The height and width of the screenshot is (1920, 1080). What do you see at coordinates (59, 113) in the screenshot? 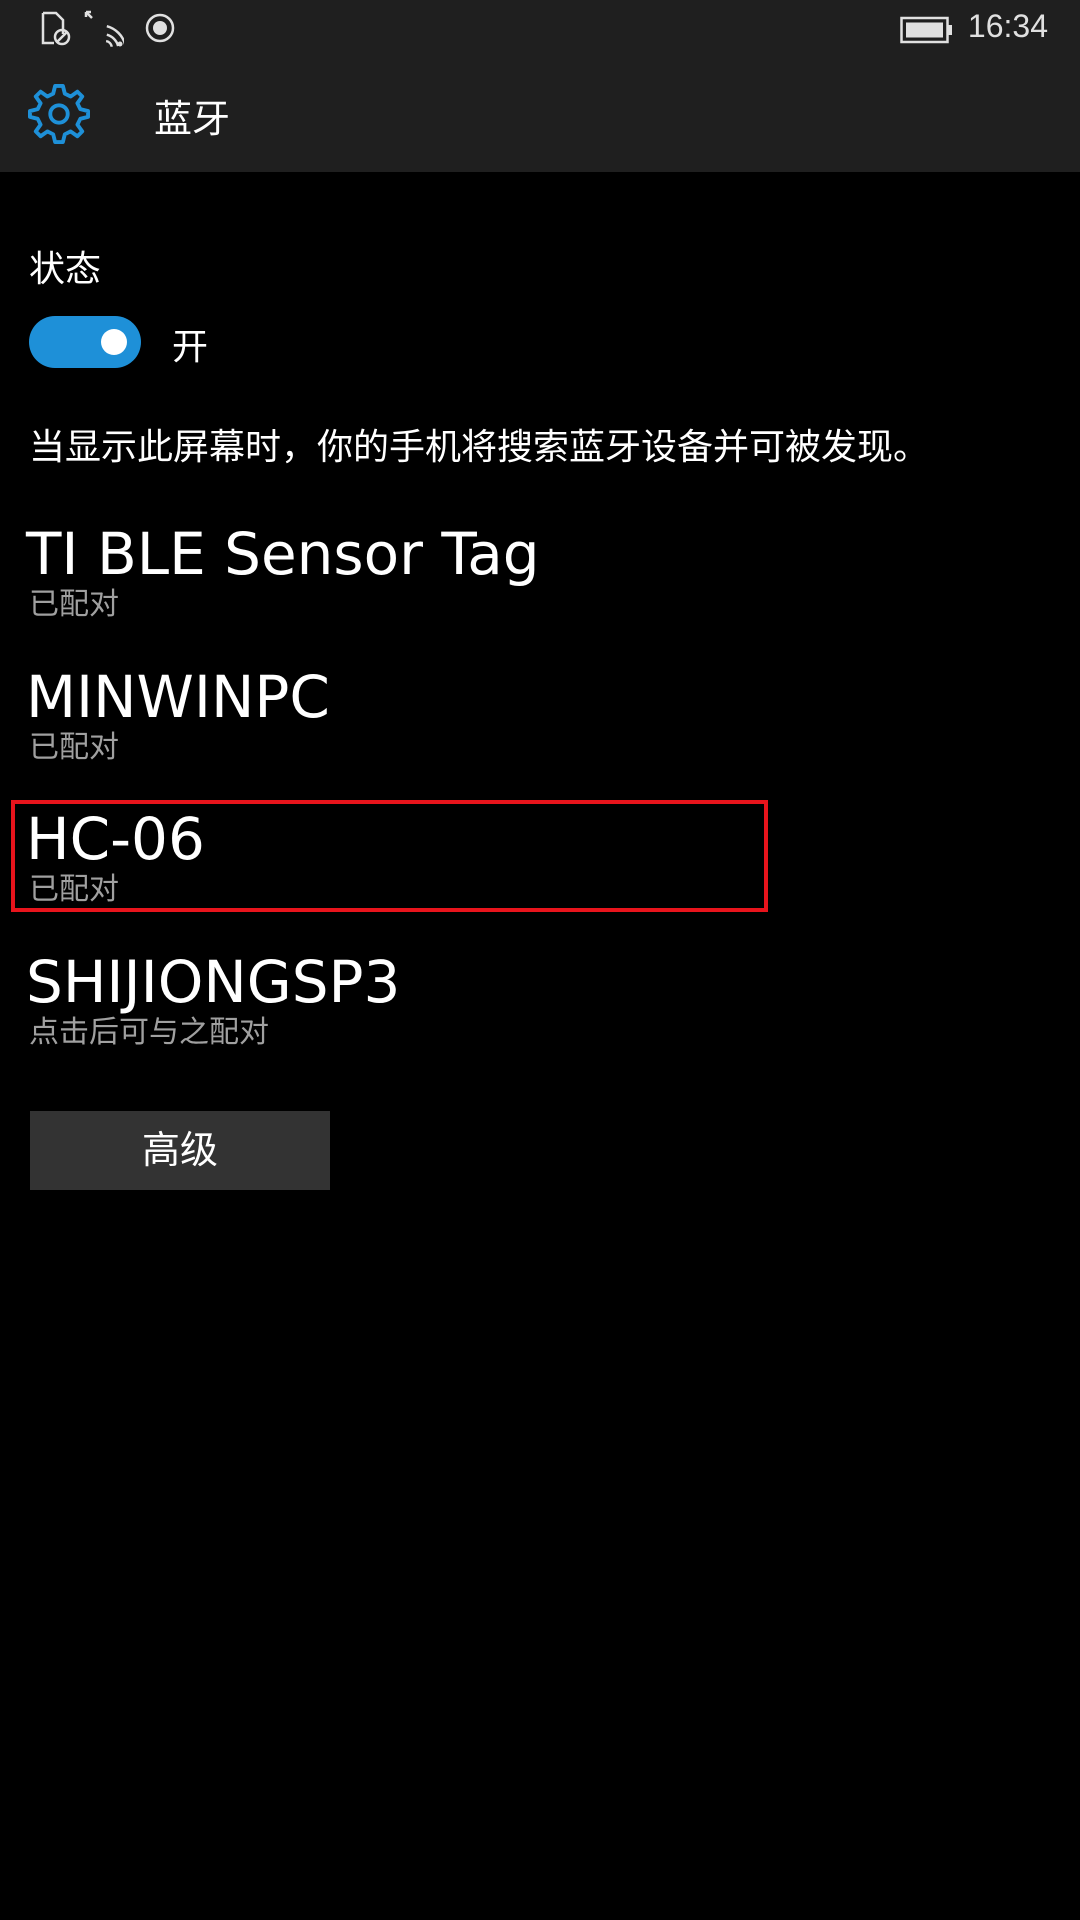
I see `gear-icon` at bounding box center [59, 113].